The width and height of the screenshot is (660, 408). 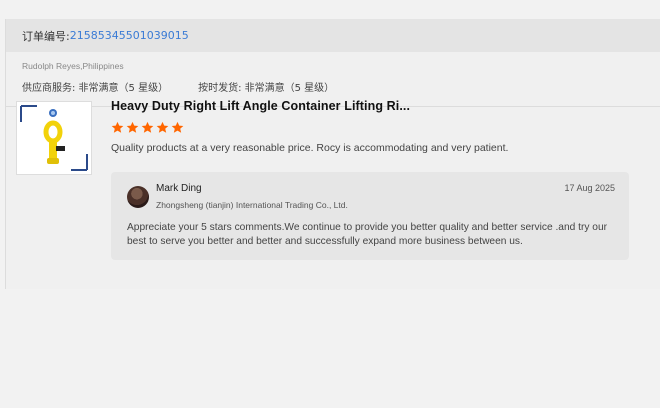 I want to click on order-bar: 订单编号: 21585345501039015, so click(x=333, y=35).